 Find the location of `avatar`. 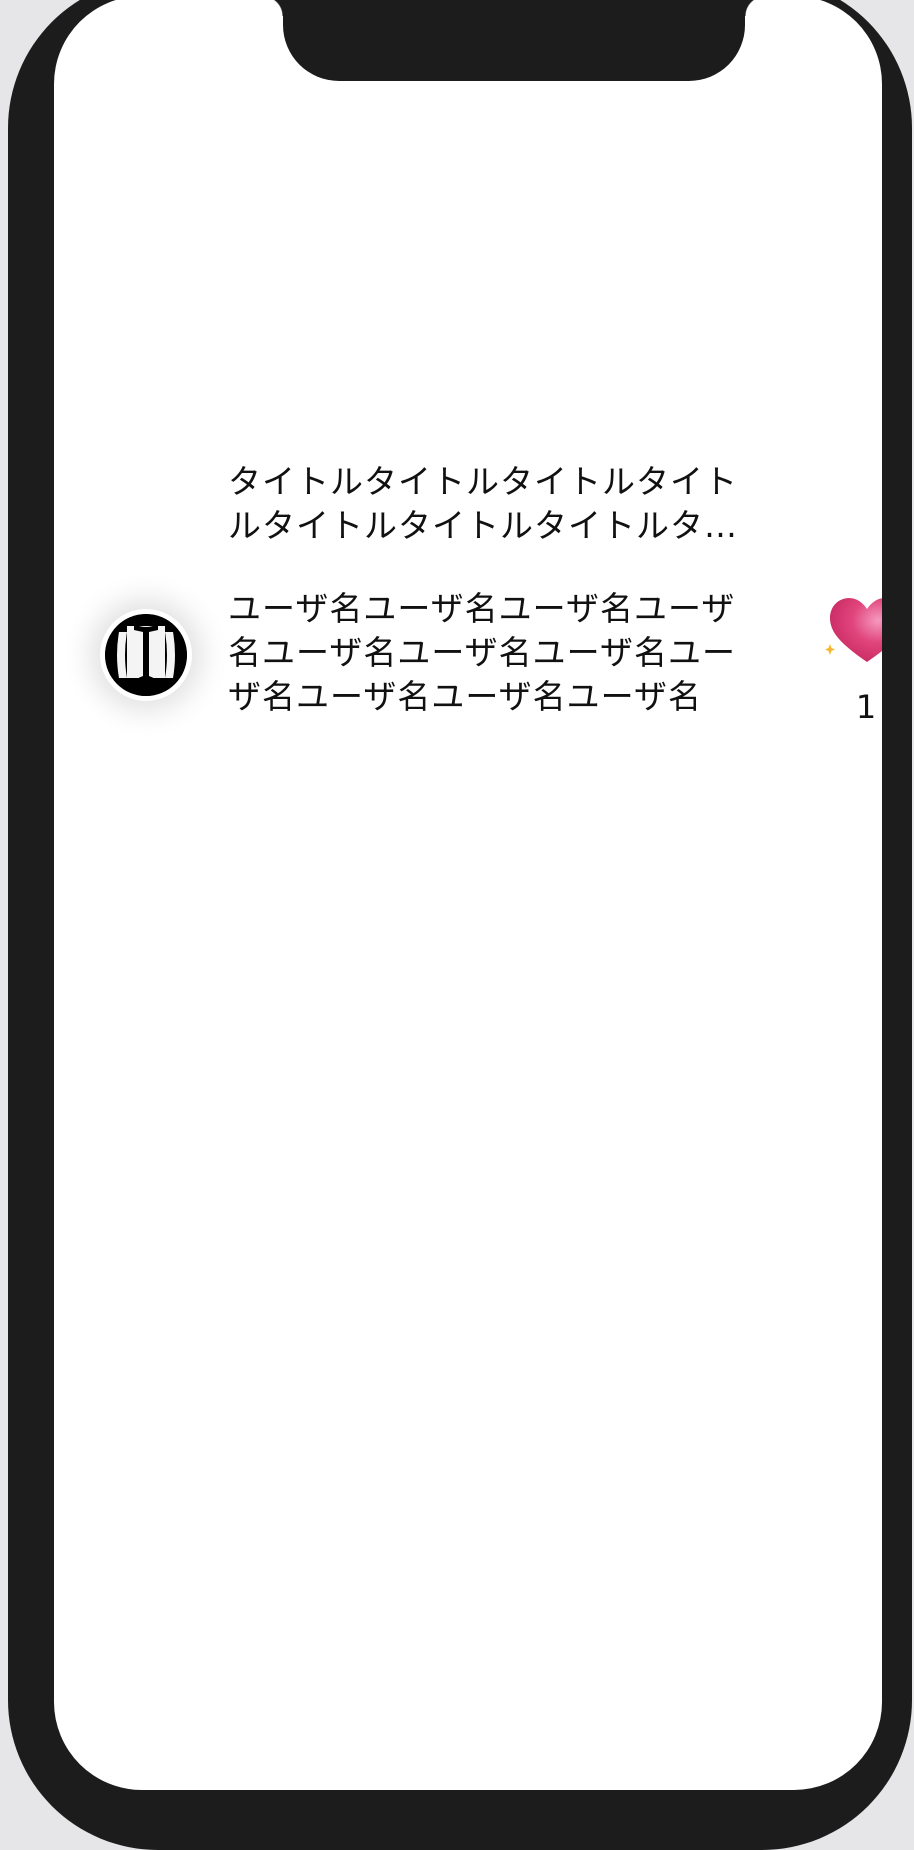

avatar is located at coordinates (146, 655).